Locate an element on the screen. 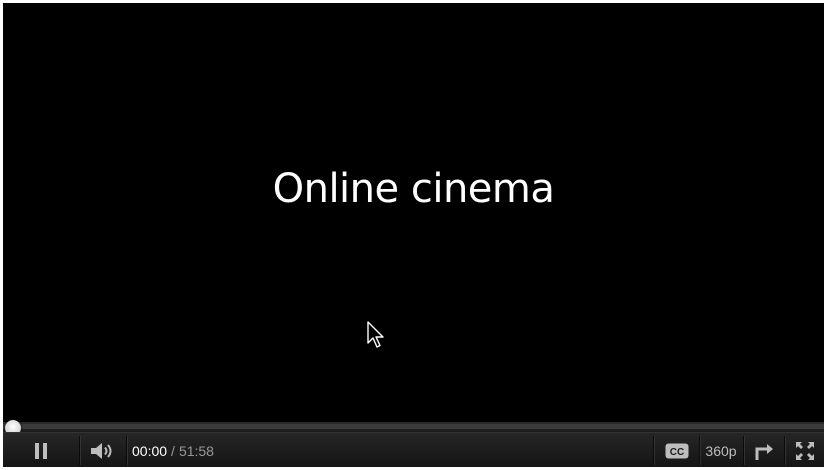 The image size is (826, 470). duration-time: 51:58 is located at coordinates (196, 450).